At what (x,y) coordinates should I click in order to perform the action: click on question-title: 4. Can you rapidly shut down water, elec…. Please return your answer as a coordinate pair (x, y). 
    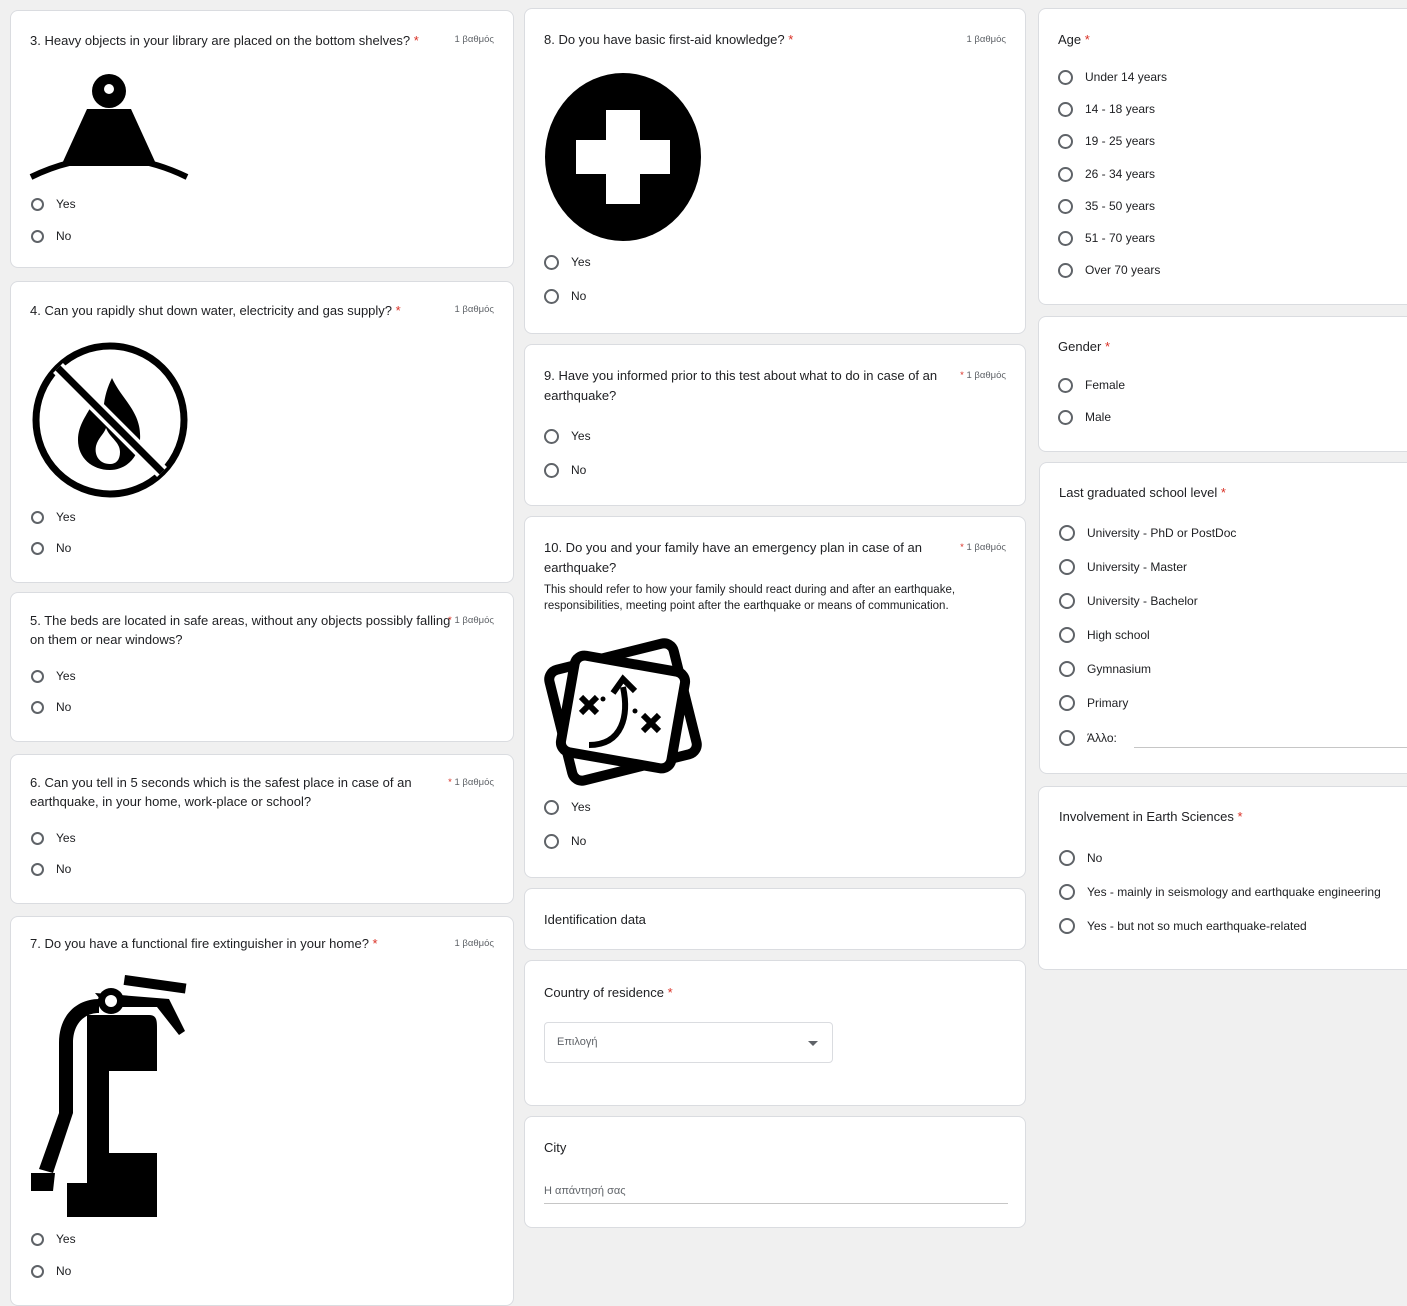
    Looking at the image, I should click on (215, 310).